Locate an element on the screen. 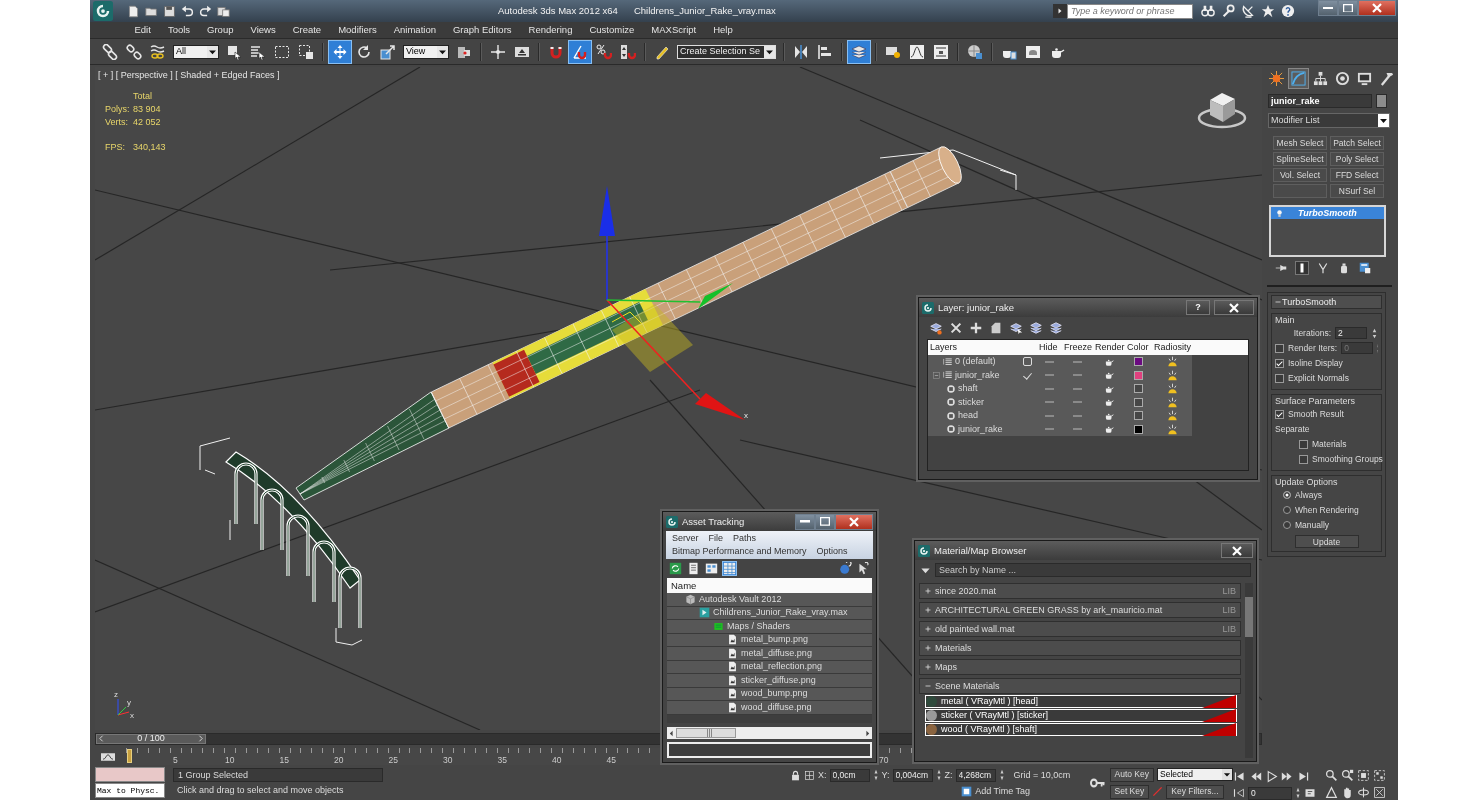  table-view-icon is located at coordinates (729, 568).